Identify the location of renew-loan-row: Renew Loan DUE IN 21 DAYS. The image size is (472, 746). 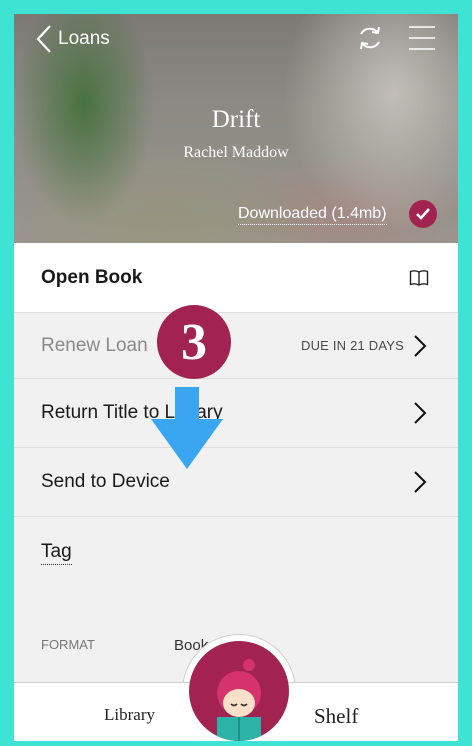
(236, 346).